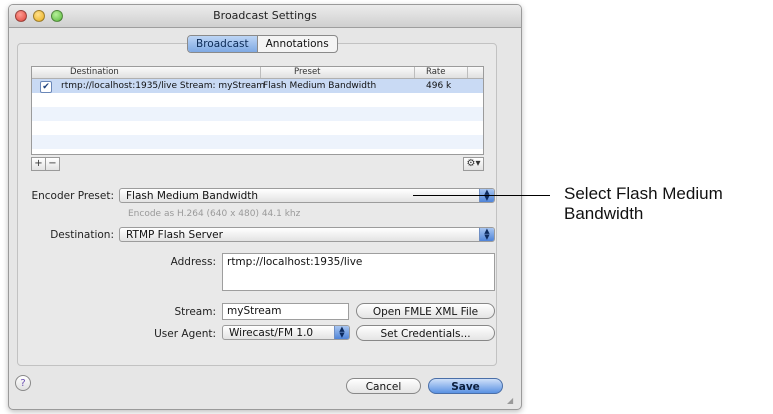 This screenshot has height=414, width=773. Describe the element at coordinates (512, 401) in the screenshot. I see `resize-grip-icon: ◢` at that location.